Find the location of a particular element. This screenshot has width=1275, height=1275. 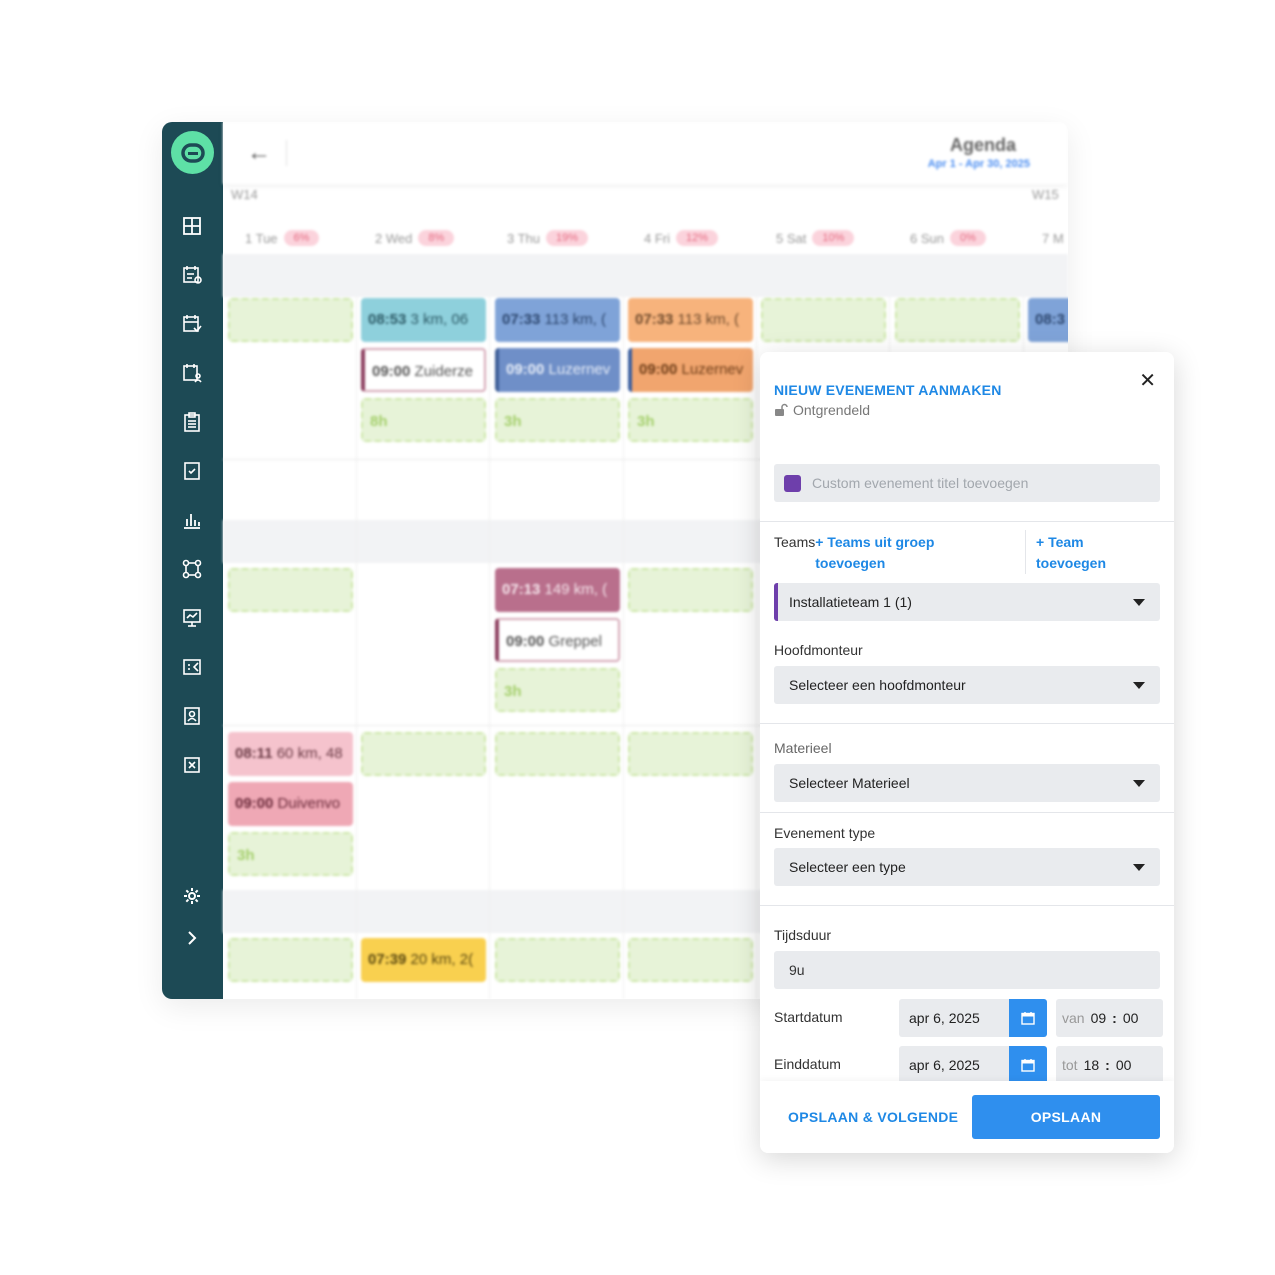

calendar-event: 08:53 3 km, 06 is located at coordinates (423, 320).